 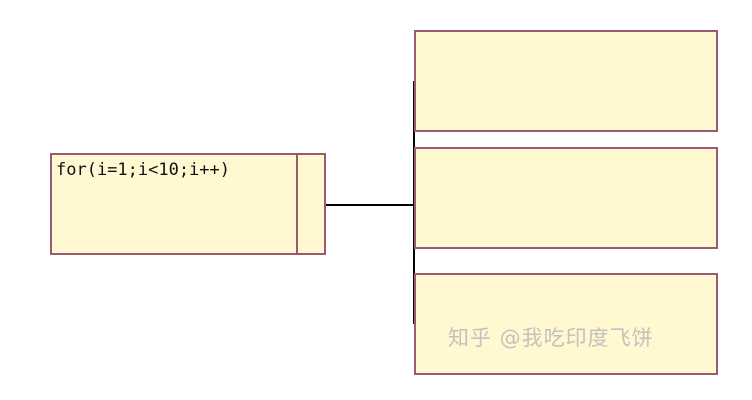 What do you see at coordinates (297, 204) in the screenshot?
I see `loop-block-divider` at bounding box center [297, 204].